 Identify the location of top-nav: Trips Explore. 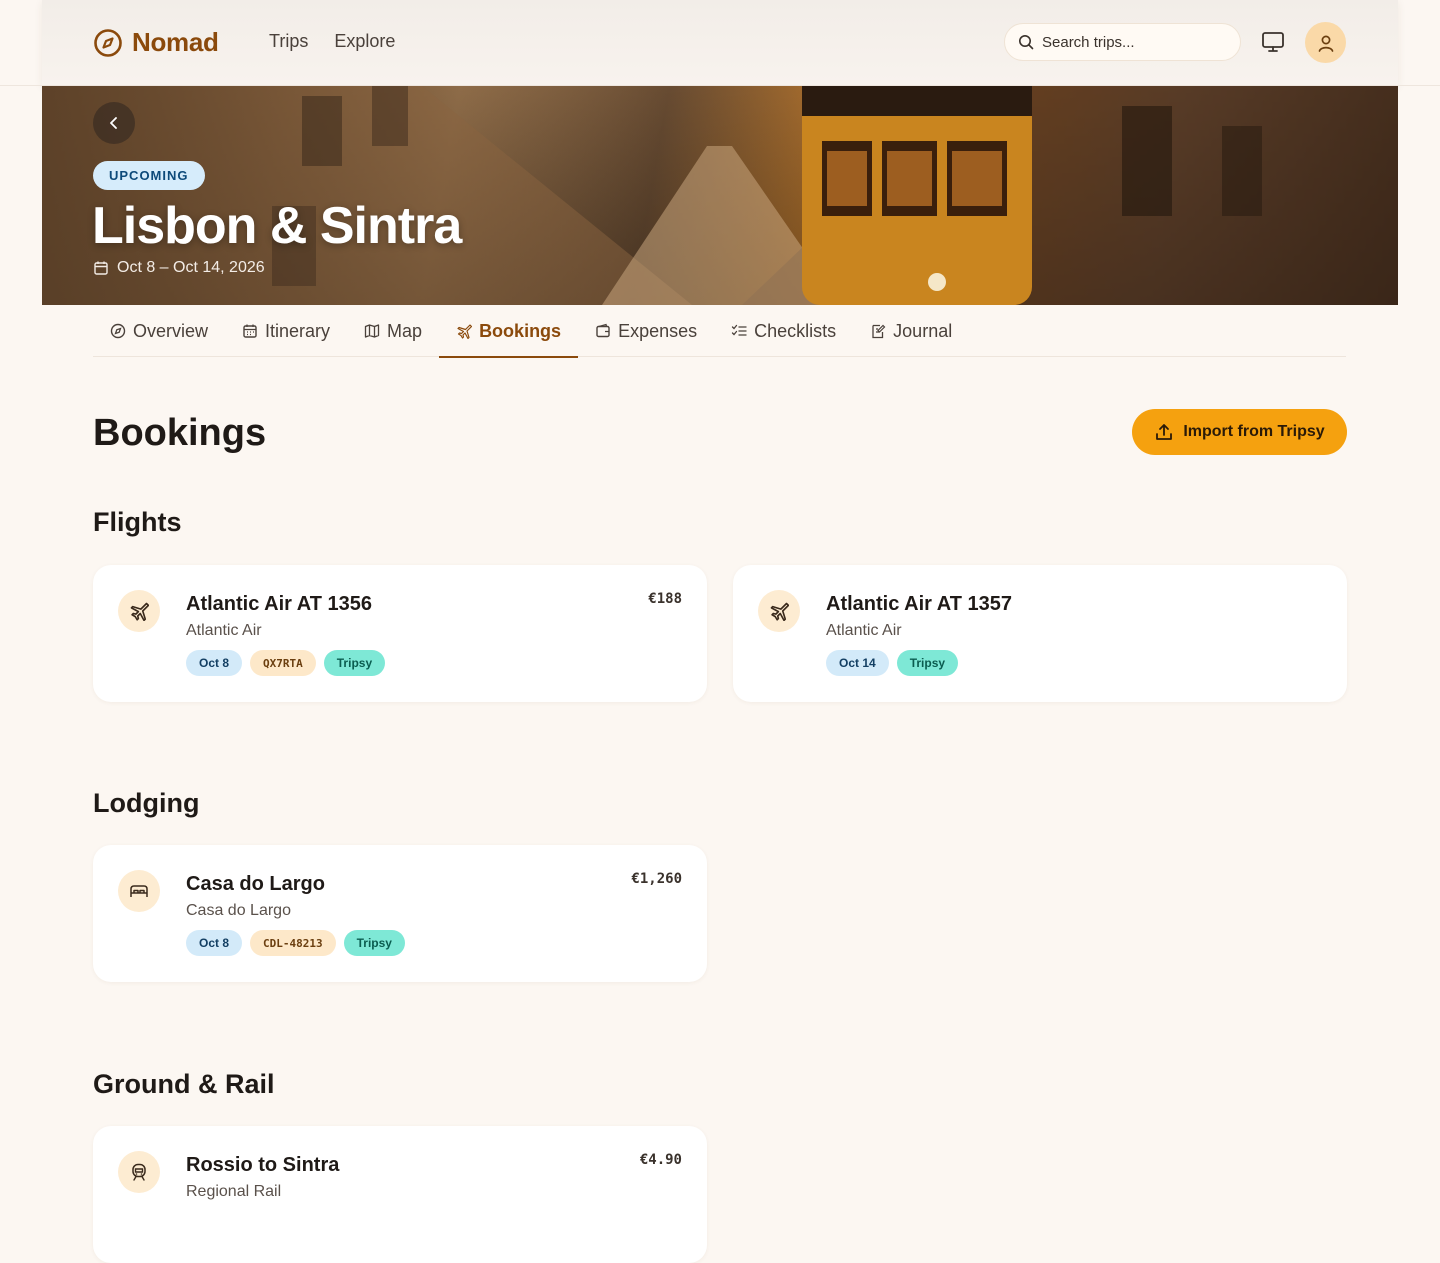
(332, 41).